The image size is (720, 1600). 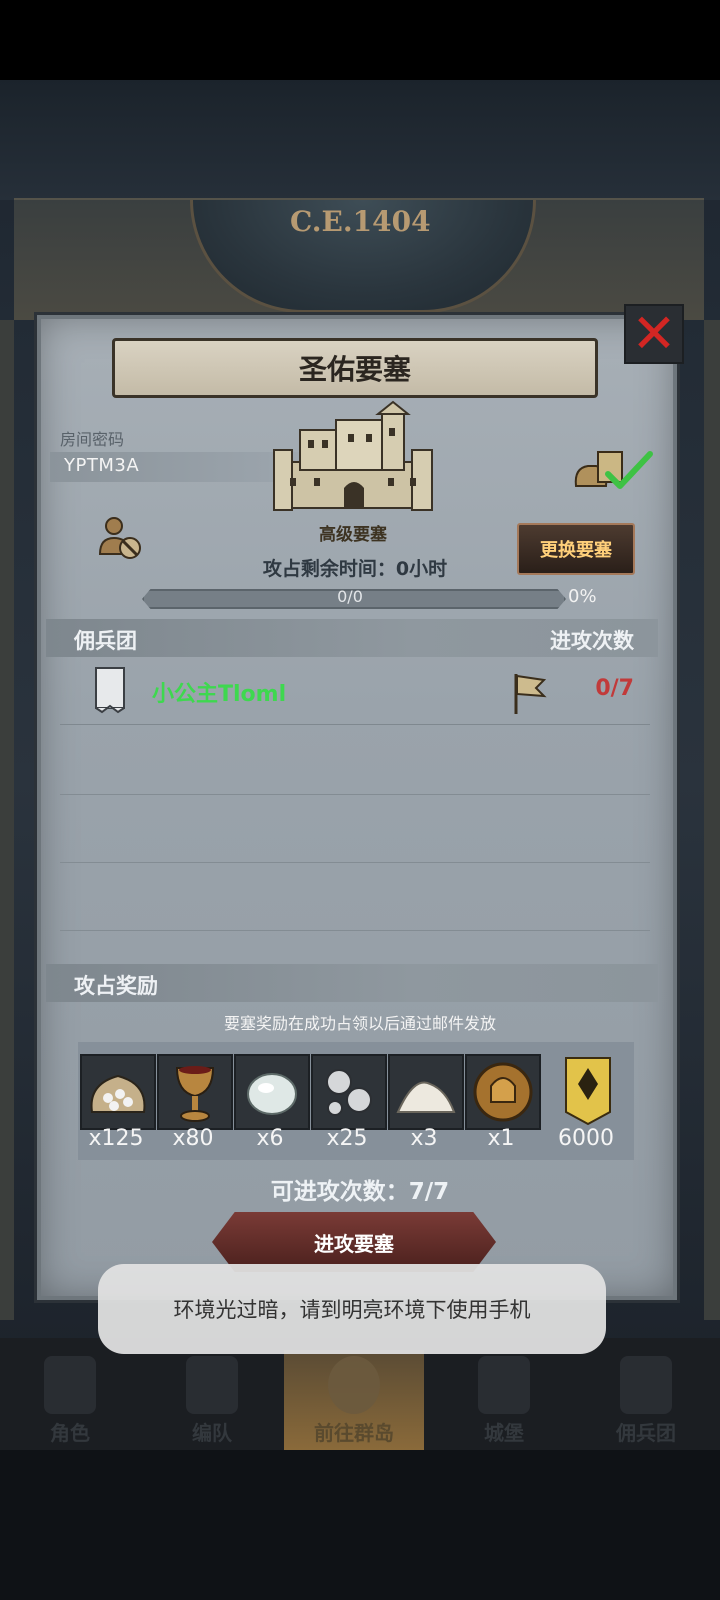 I want to click on reward-qty: x3, so click(x=424, y=1138).